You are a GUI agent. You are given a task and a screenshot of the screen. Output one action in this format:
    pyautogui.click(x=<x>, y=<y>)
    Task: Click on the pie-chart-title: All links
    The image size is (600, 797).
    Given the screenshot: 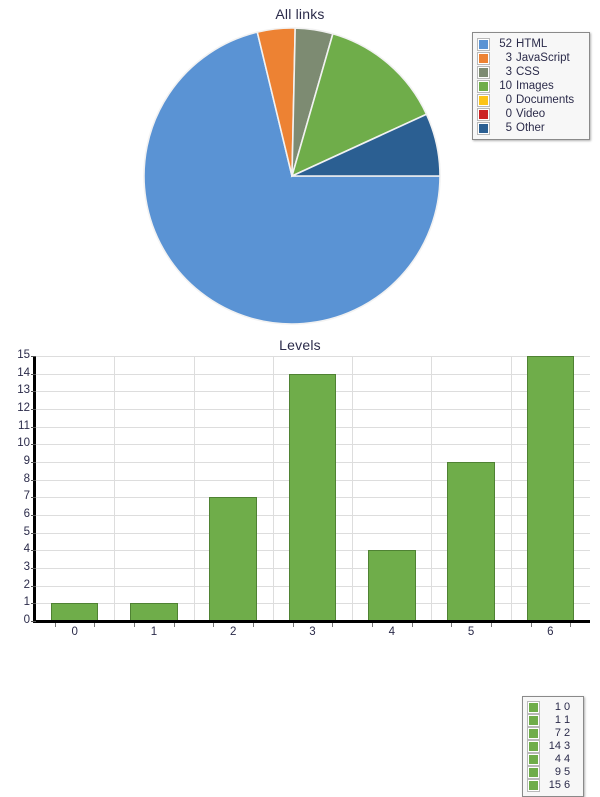 What is the action you would take?
    pyautogui.click(x=300, y=14)
    